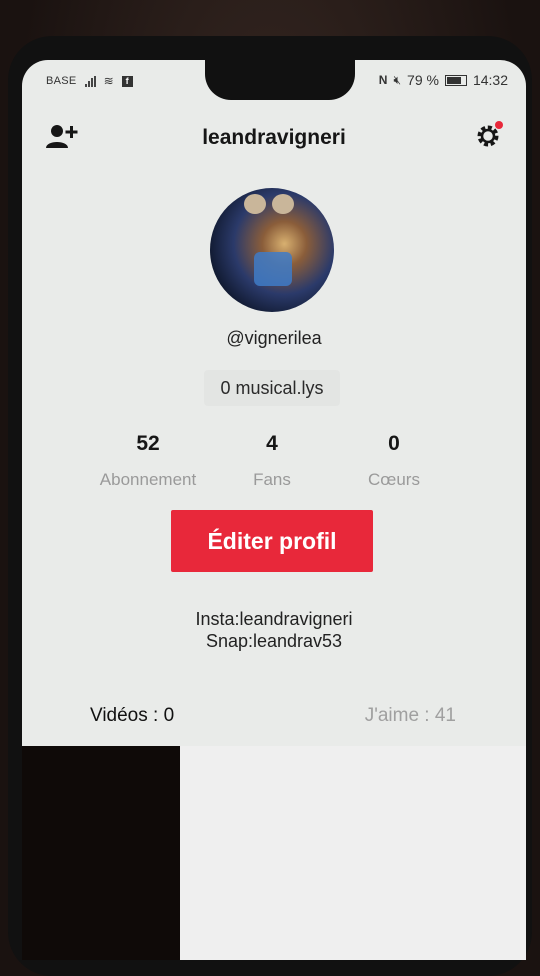 The height and width of the screenshot is (976, 540). What do you see at coordinates (394, 479) in the screenshot?
I see `stat-label: Cœurs` at bounding box center [394, 479].